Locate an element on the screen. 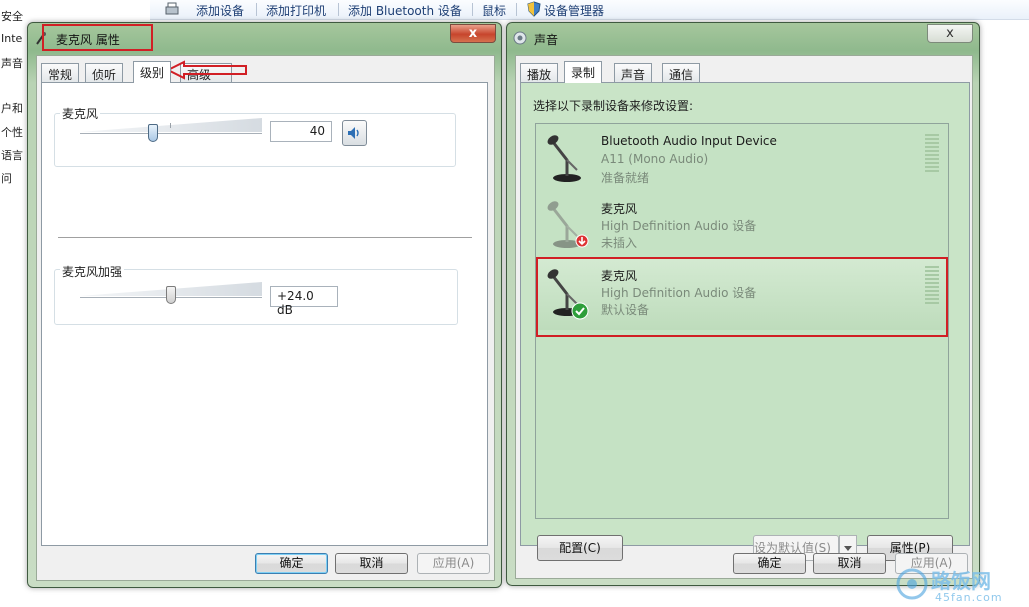 Image resolution: width=1029 pixels, height=607 pixels. unplugged-icon is located at coordinates (582, 241).